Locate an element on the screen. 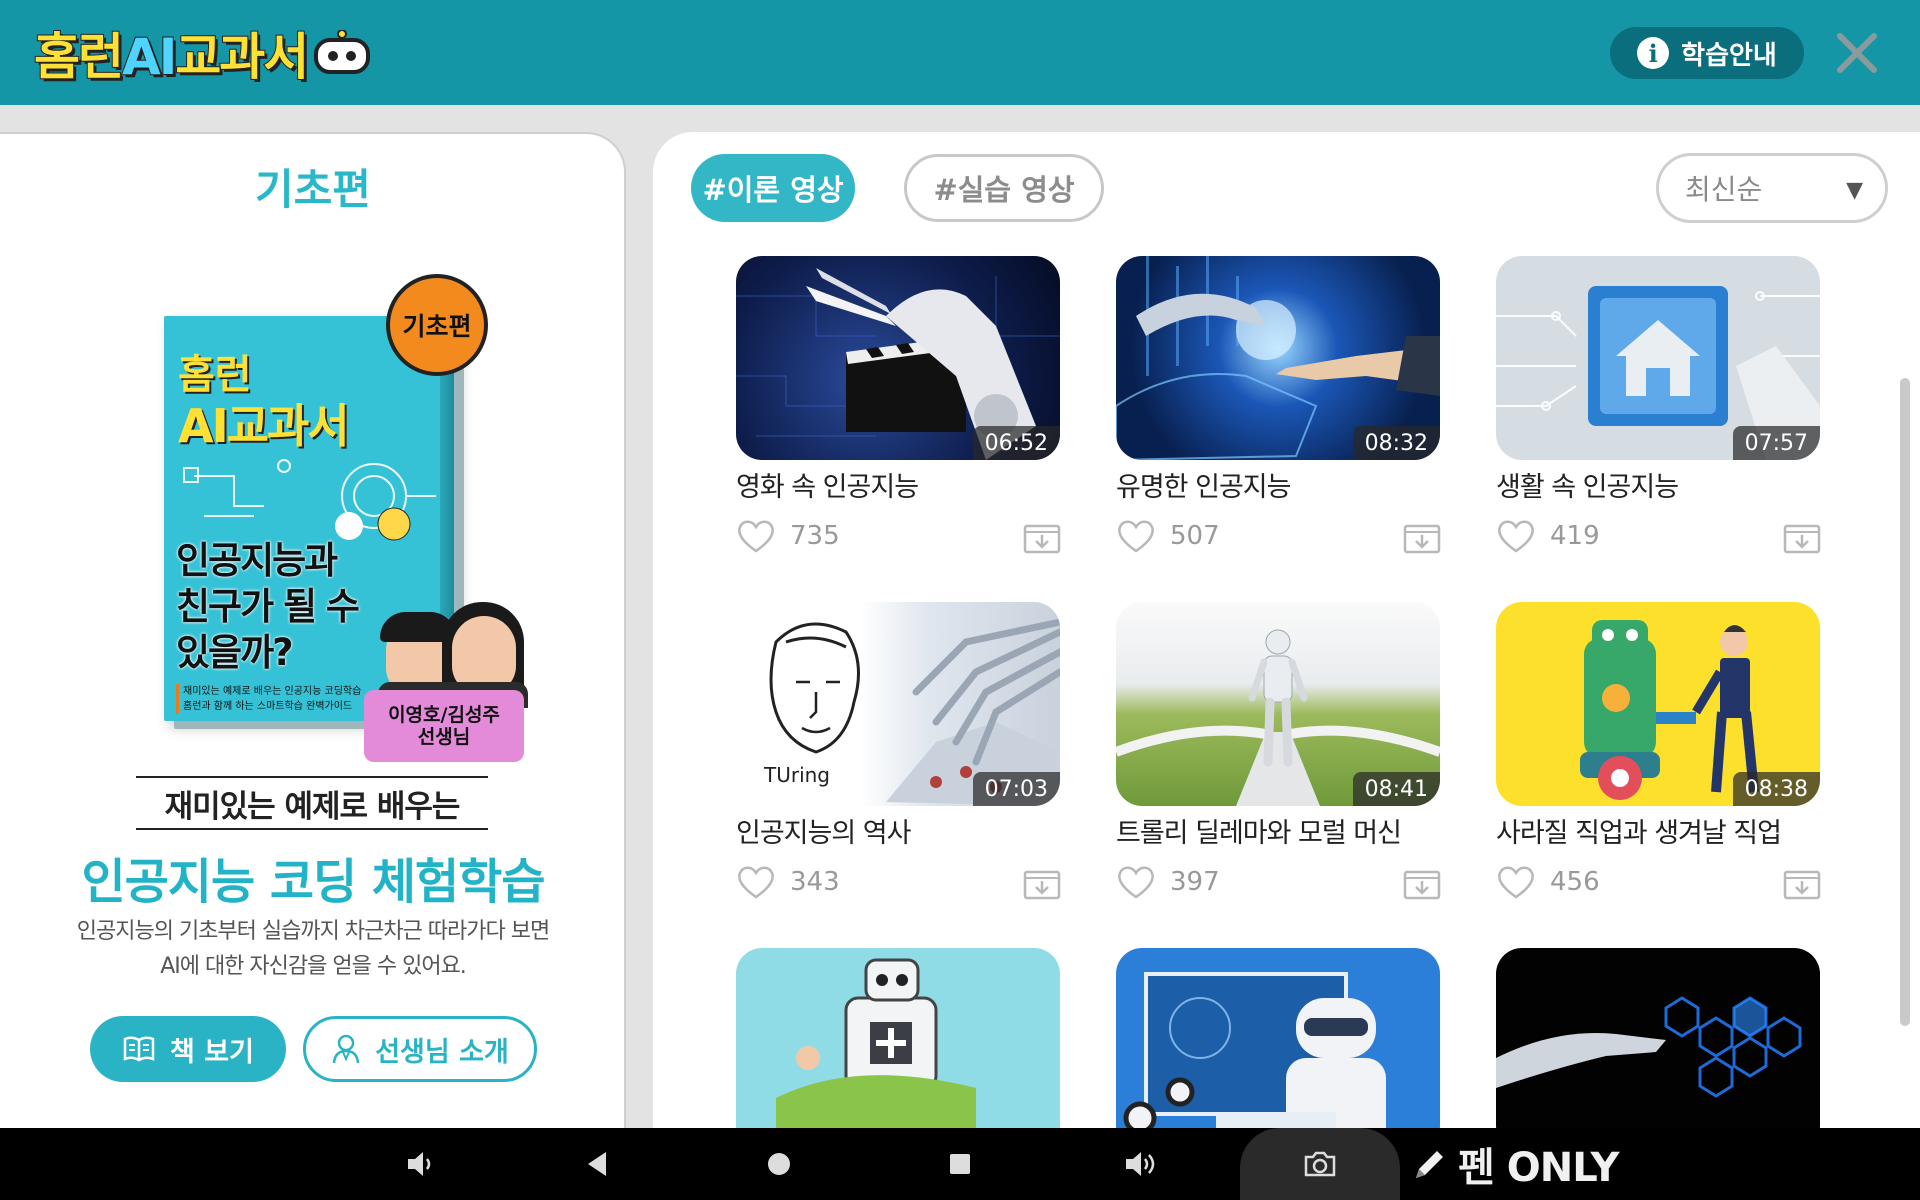 This screenshot has height=1200, width=1920. view-book-button: 책 보기 is located at coordinates (188, 1049).